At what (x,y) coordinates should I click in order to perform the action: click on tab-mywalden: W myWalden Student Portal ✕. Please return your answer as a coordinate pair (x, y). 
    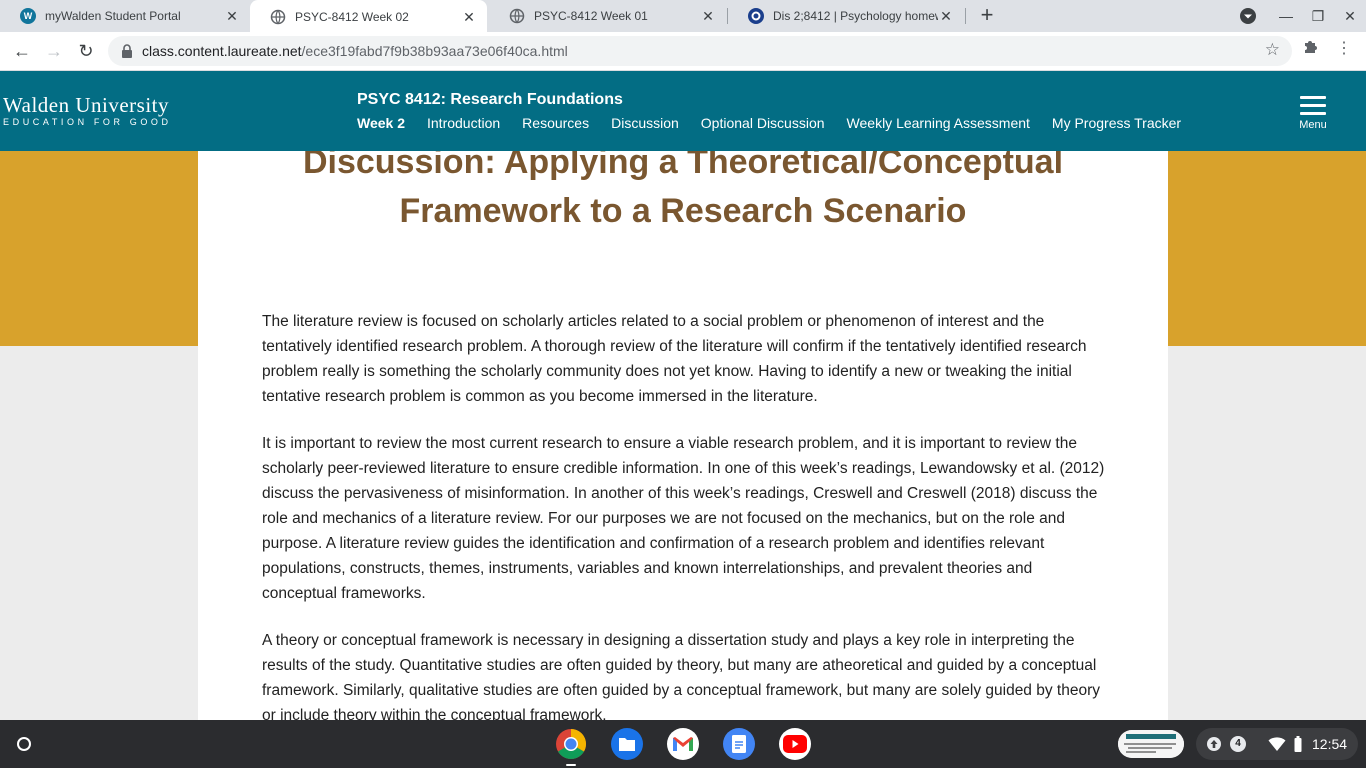
    Looking at the image, I should click on (125, 16).